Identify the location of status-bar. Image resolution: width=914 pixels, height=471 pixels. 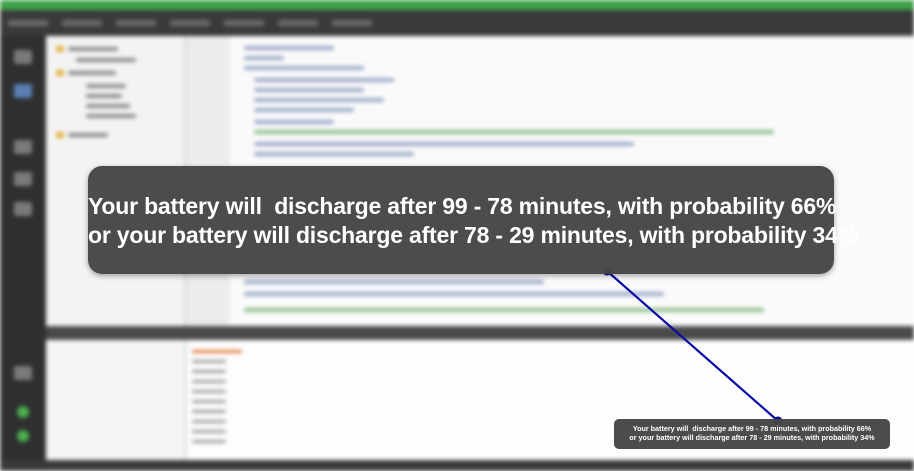
(457, 465).